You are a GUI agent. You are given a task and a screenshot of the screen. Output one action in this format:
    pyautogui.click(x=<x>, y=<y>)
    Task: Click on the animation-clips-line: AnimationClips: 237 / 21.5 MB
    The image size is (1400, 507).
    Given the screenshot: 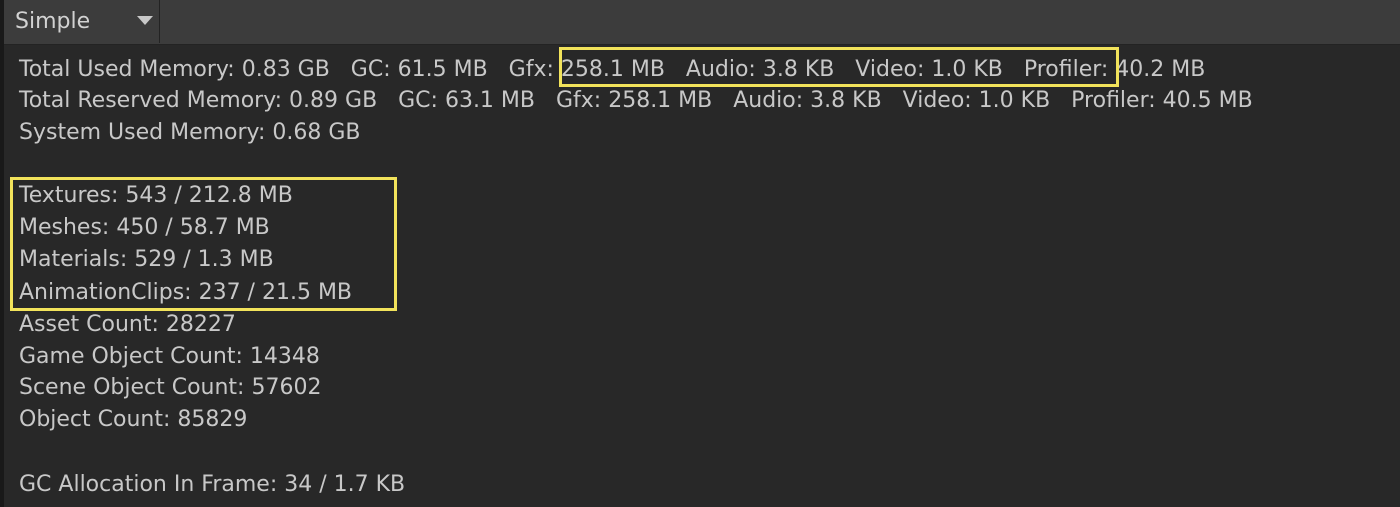 What is the action you would take?
    pyautogui.click(x=186, y=292)
    